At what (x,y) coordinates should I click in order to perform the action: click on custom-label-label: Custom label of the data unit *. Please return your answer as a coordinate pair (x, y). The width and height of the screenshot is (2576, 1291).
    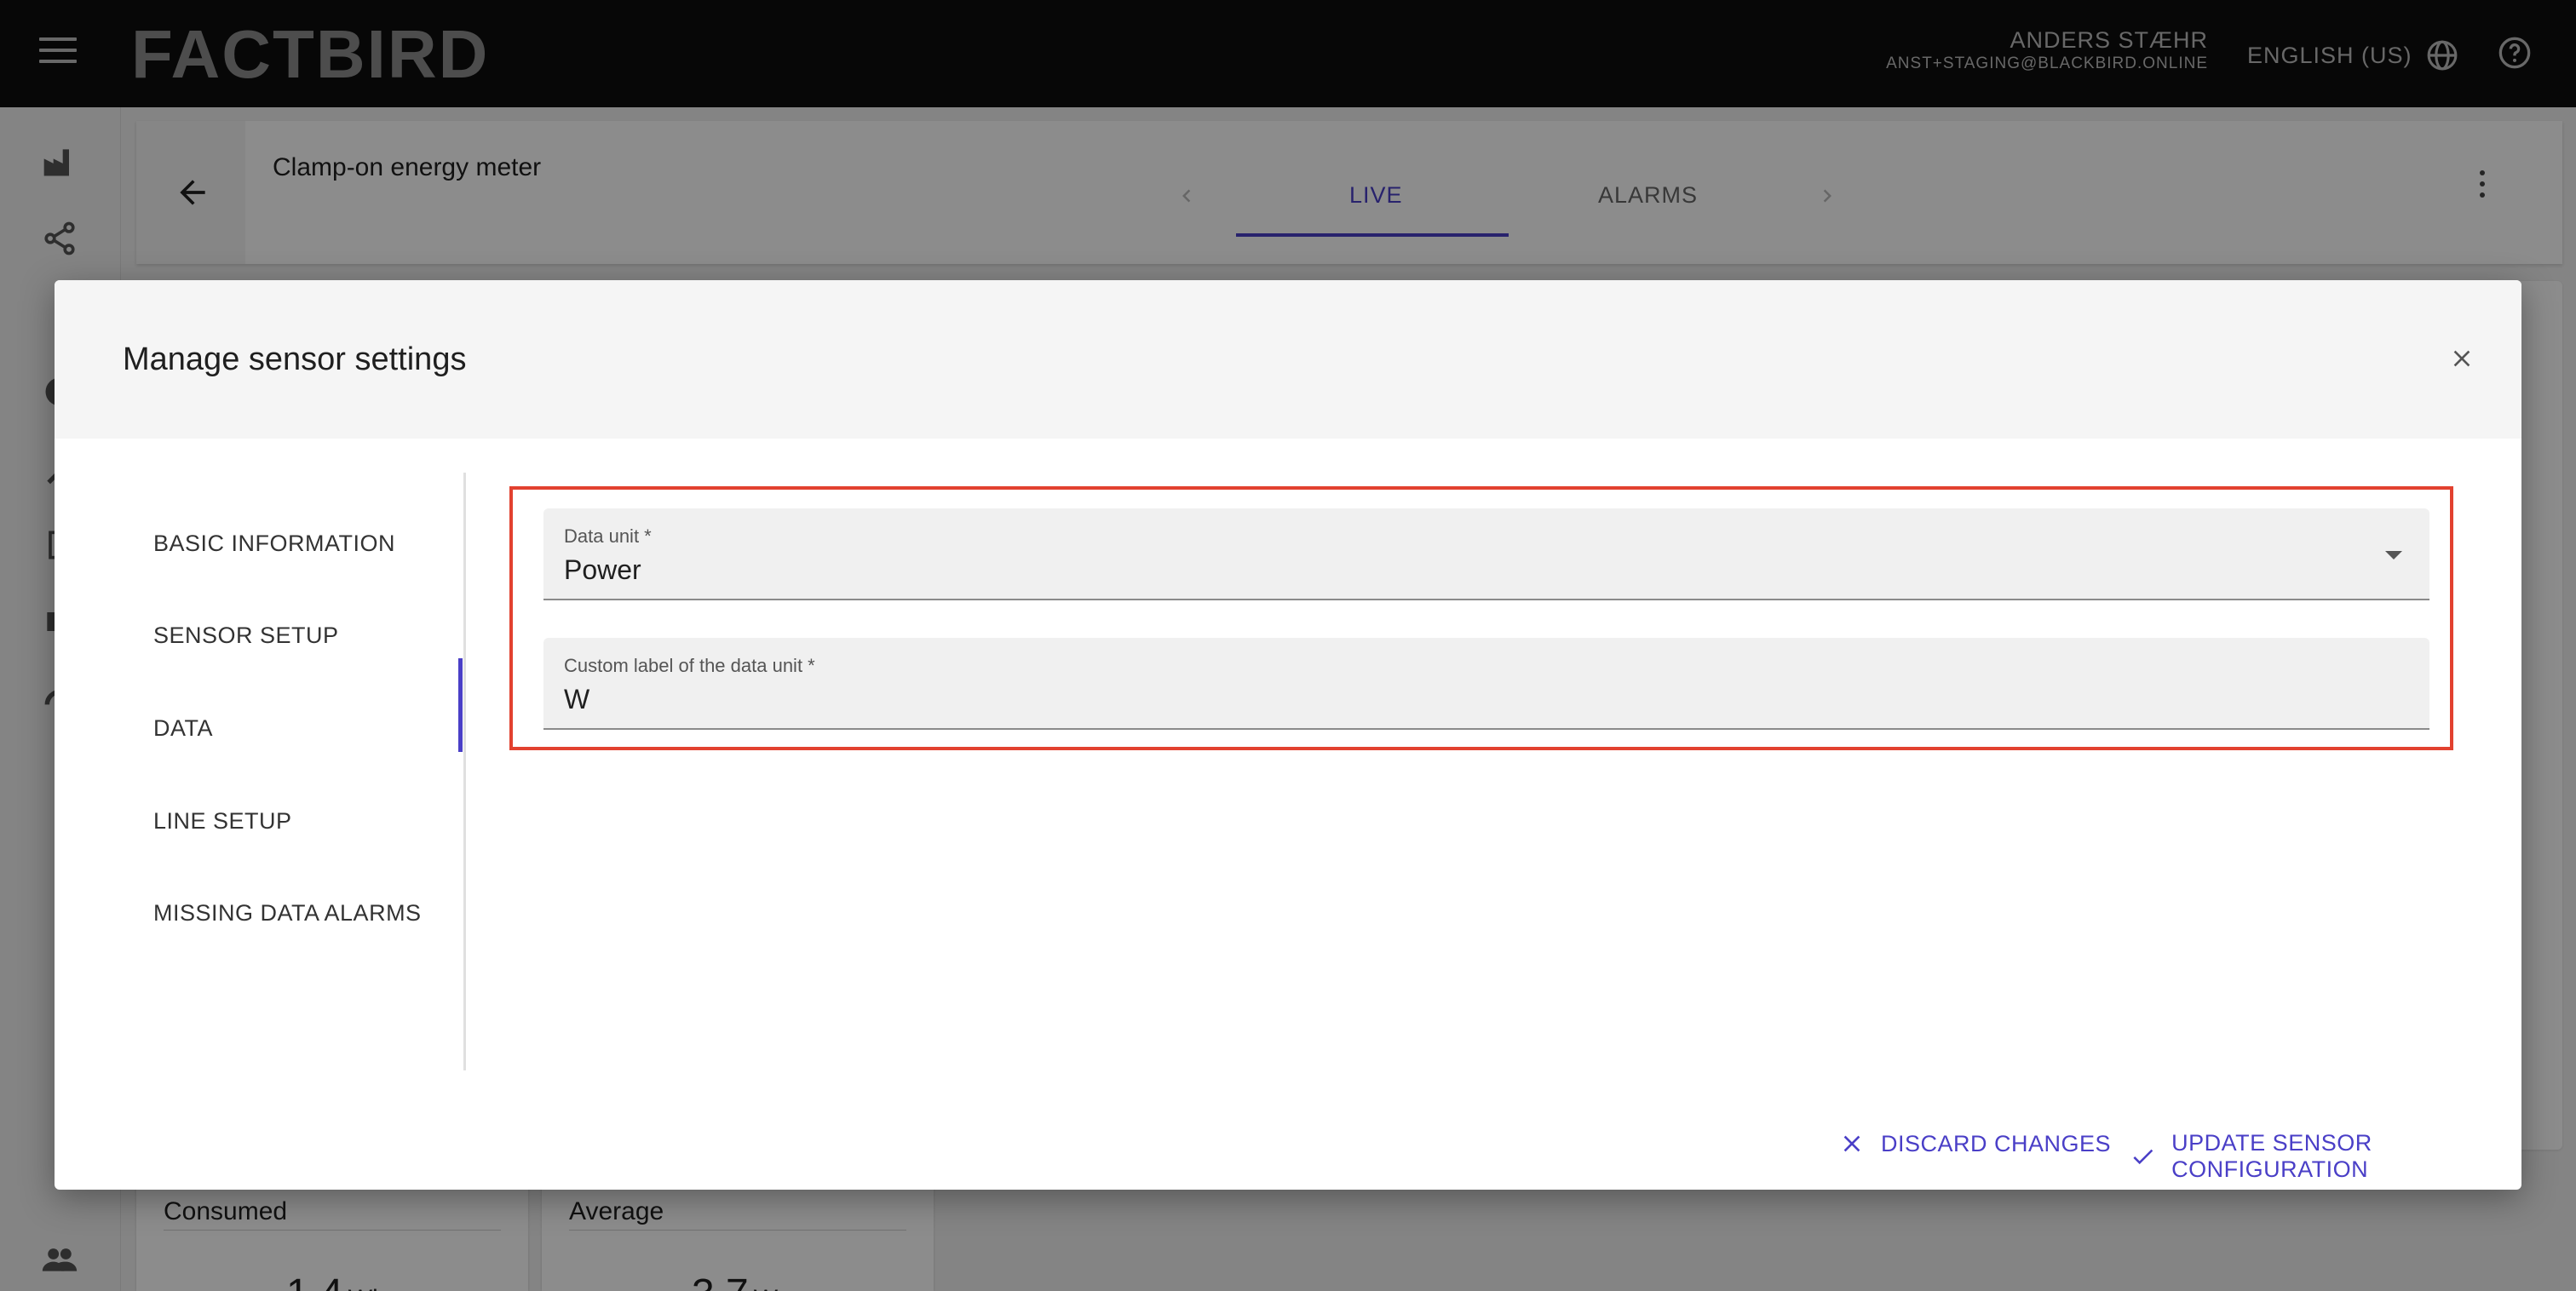
    Looking at the image, I should click on (690, 665).